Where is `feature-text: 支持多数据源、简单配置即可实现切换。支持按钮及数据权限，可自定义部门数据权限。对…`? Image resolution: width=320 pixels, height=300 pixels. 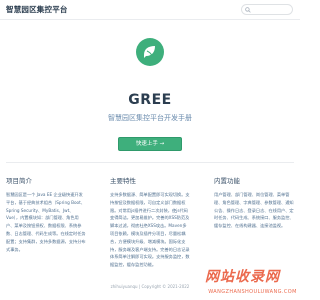
feature-text: 支持多数据源、简单配置即可实现切换。支持按钮及数据权限，可自定义部门数据权限。对… is located at coordinates (150, 230).